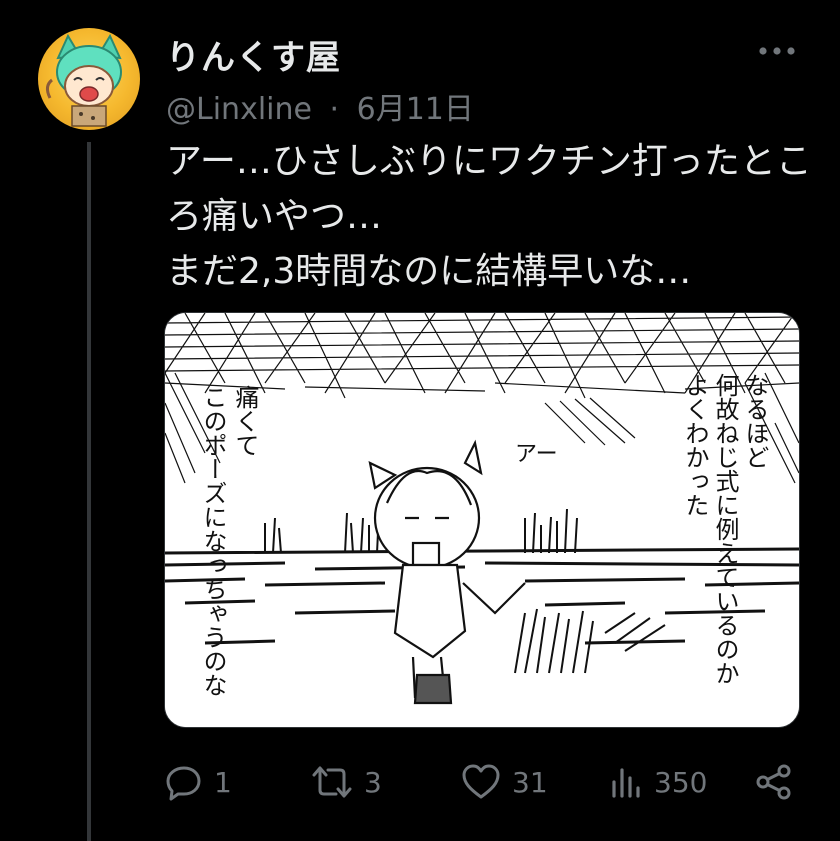  I want to click on display-name: りんくす屋, so click(253, 54).